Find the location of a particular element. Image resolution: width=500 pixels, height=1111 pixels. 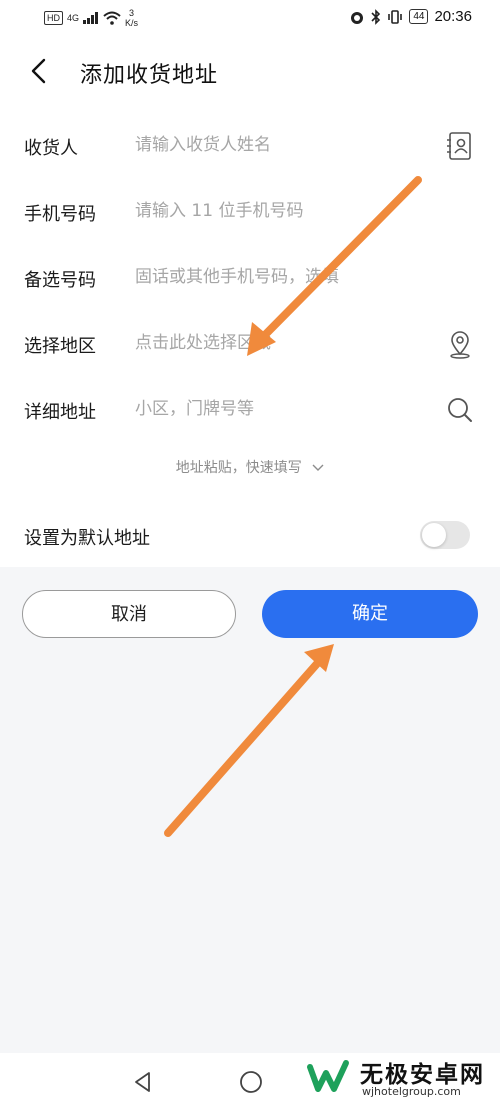

recipient-label: 收货人 is located at coordinates (51, 148).